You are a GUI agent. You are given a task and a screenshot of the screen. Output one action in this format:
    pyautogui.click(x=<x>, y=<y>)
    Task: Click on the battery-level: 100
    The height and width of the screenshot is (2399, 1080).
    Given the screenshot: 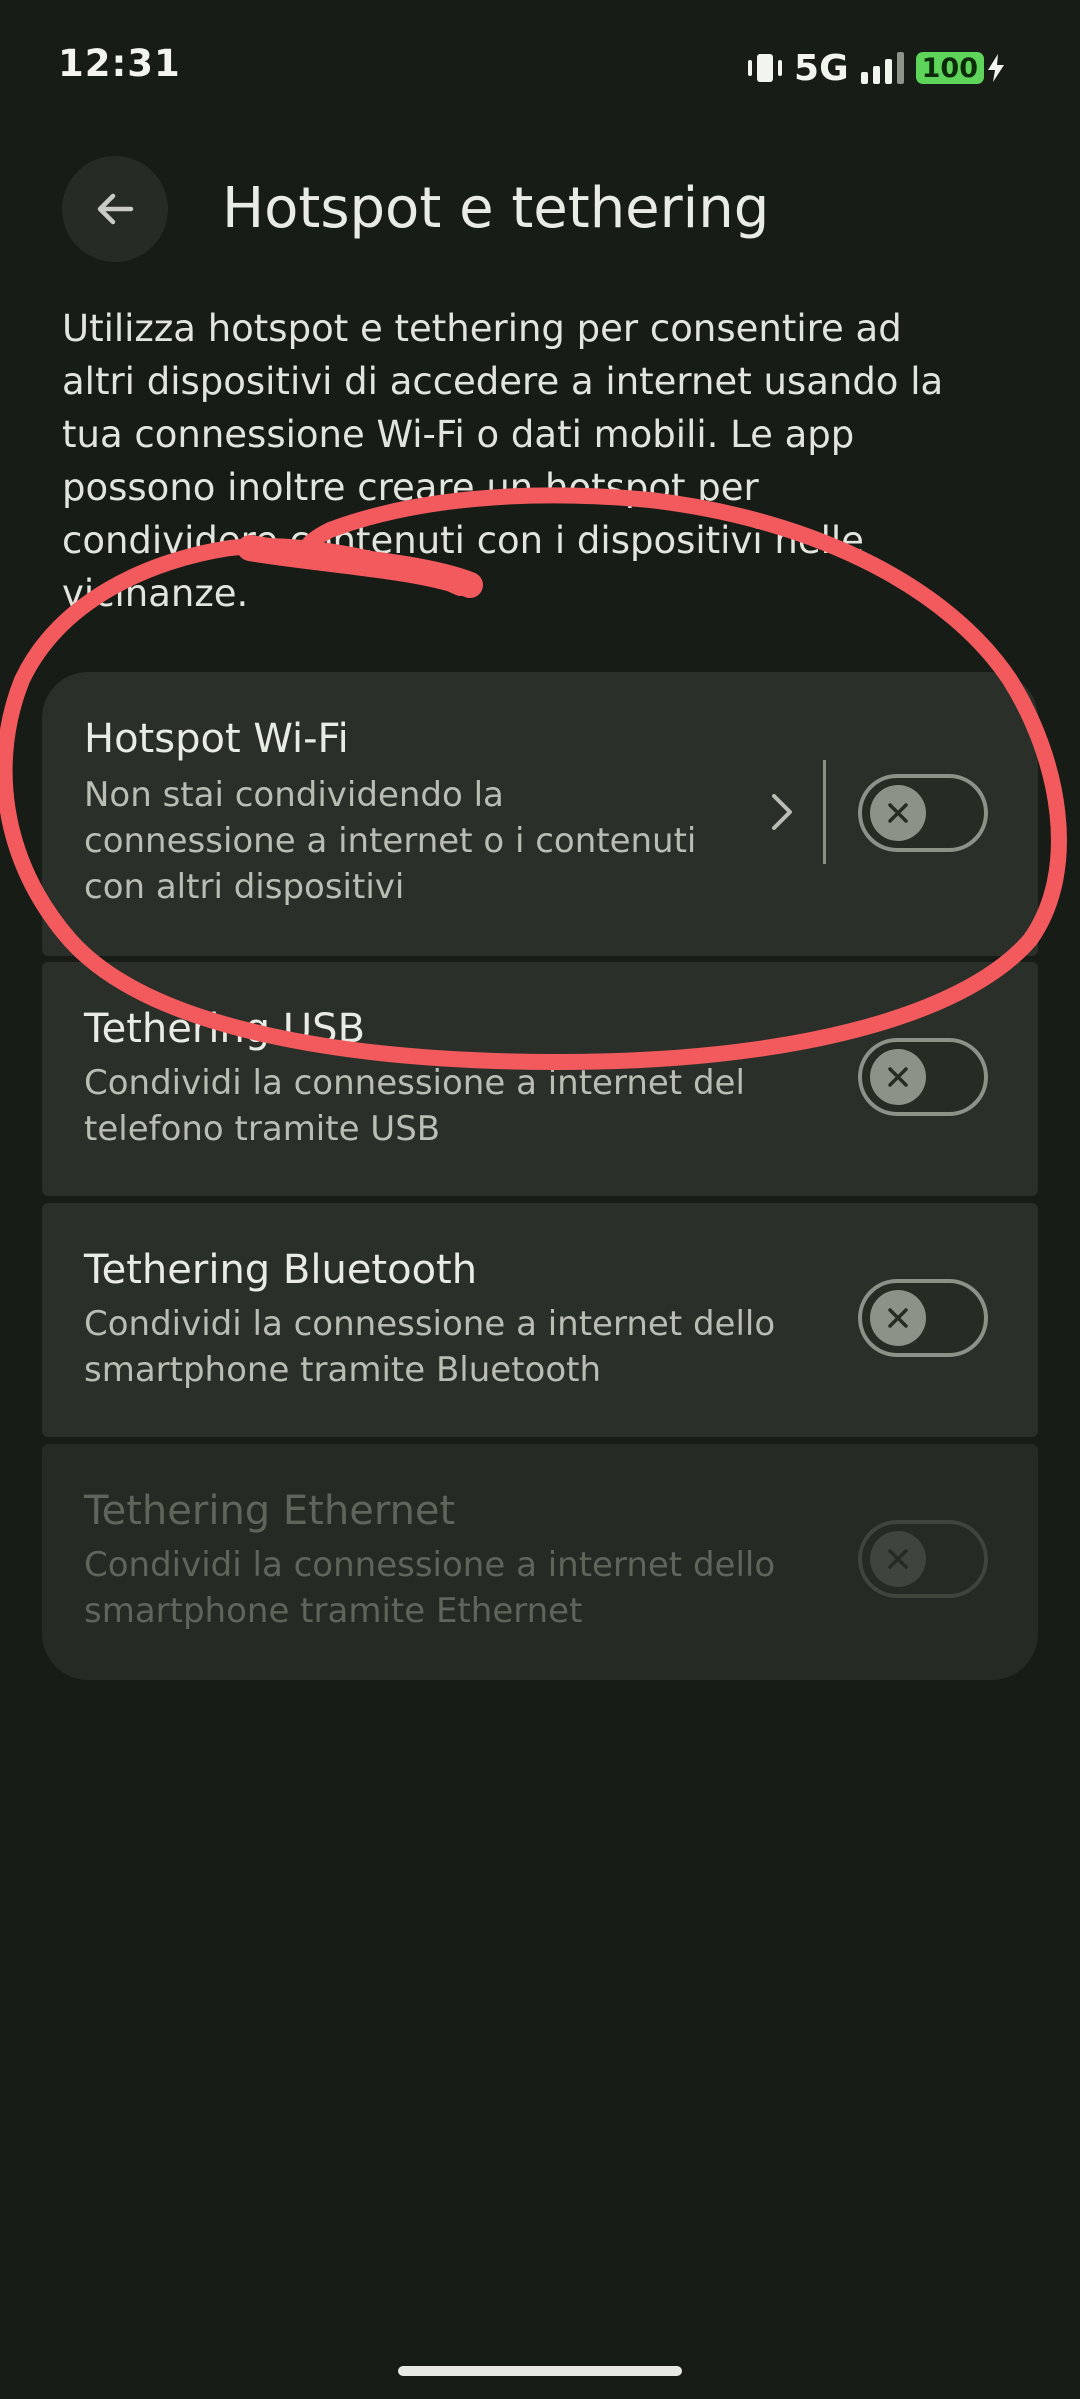 What is the action you would take?
    pyautogui.click(x=949, y=68)
    